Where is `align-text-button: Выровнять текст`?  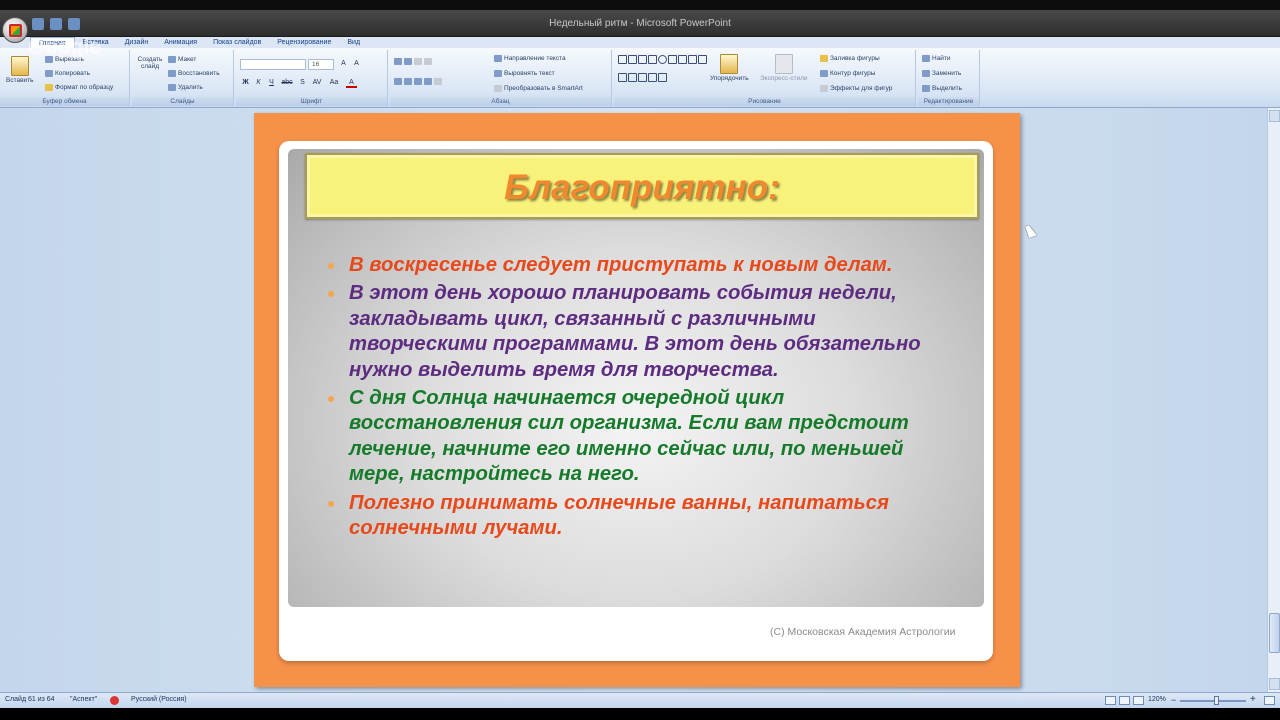 align-text-button: Выровнять текст is located at coordinates (524, 73).